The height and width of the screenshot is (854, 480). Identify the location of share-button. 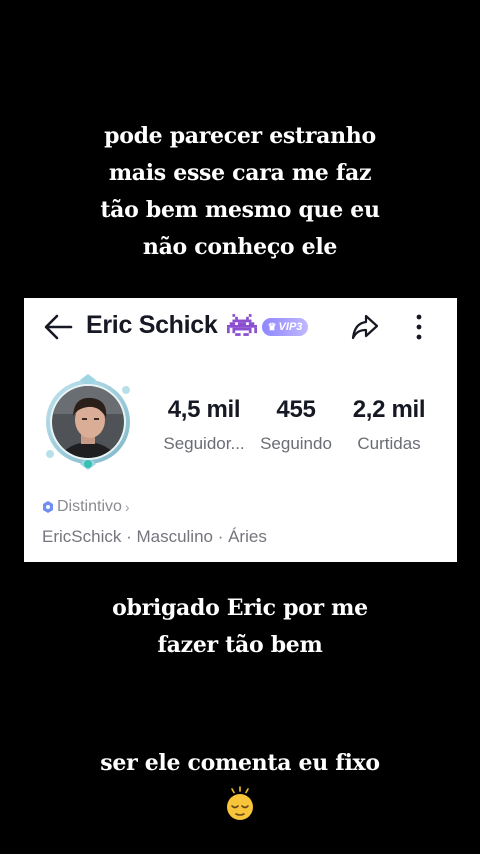
(365, 327).